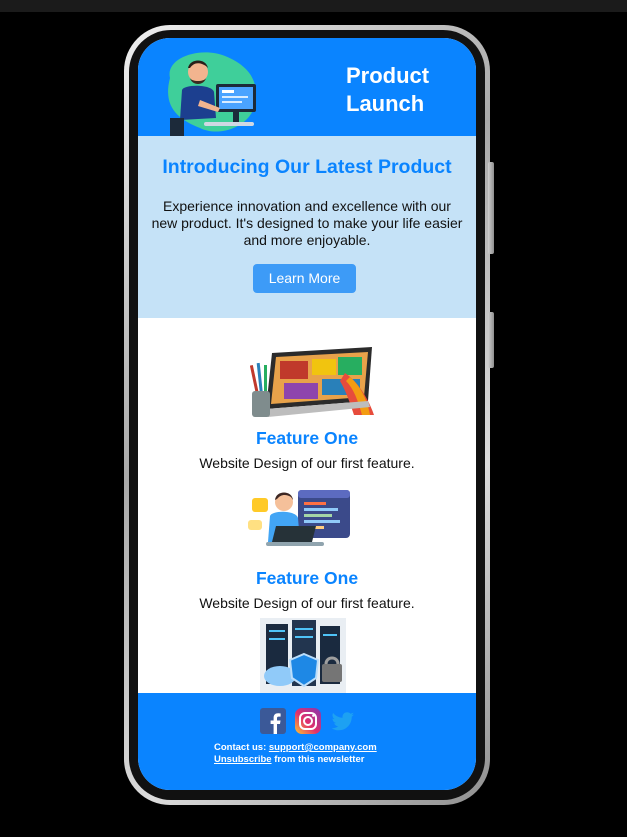 This screenshot has width=627, height=837. I want to click on header-title: Product Launch, so click(388, 89).